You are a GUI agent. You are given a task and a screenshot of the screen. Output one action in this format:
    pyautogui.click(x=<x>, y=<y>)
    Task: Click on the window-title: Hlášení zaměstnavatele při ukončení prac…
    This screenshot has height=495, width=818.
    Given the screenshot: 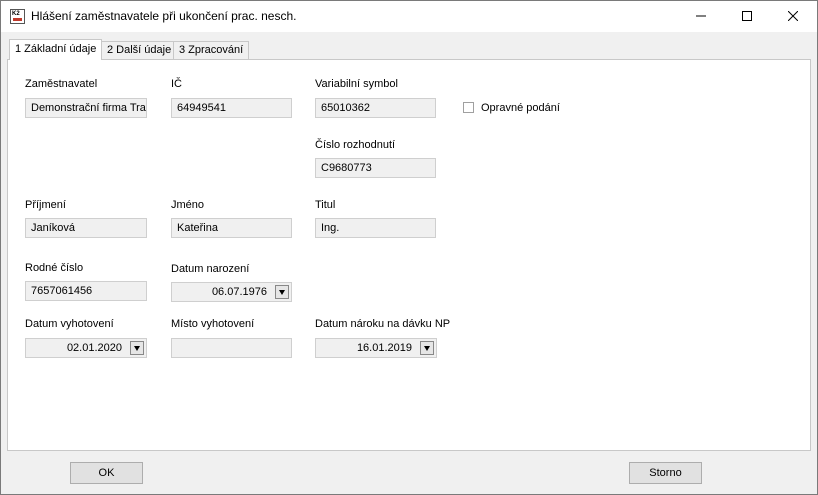 What is the action you would take?
    pyautogui.click(x=164, y=16)
    